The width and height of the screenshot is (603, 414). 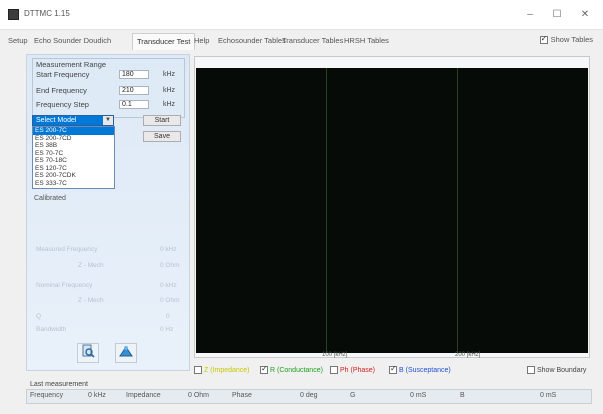 I want to click on nominal-frequency-label: Nominal Frequency, so click(x=64, y=285).